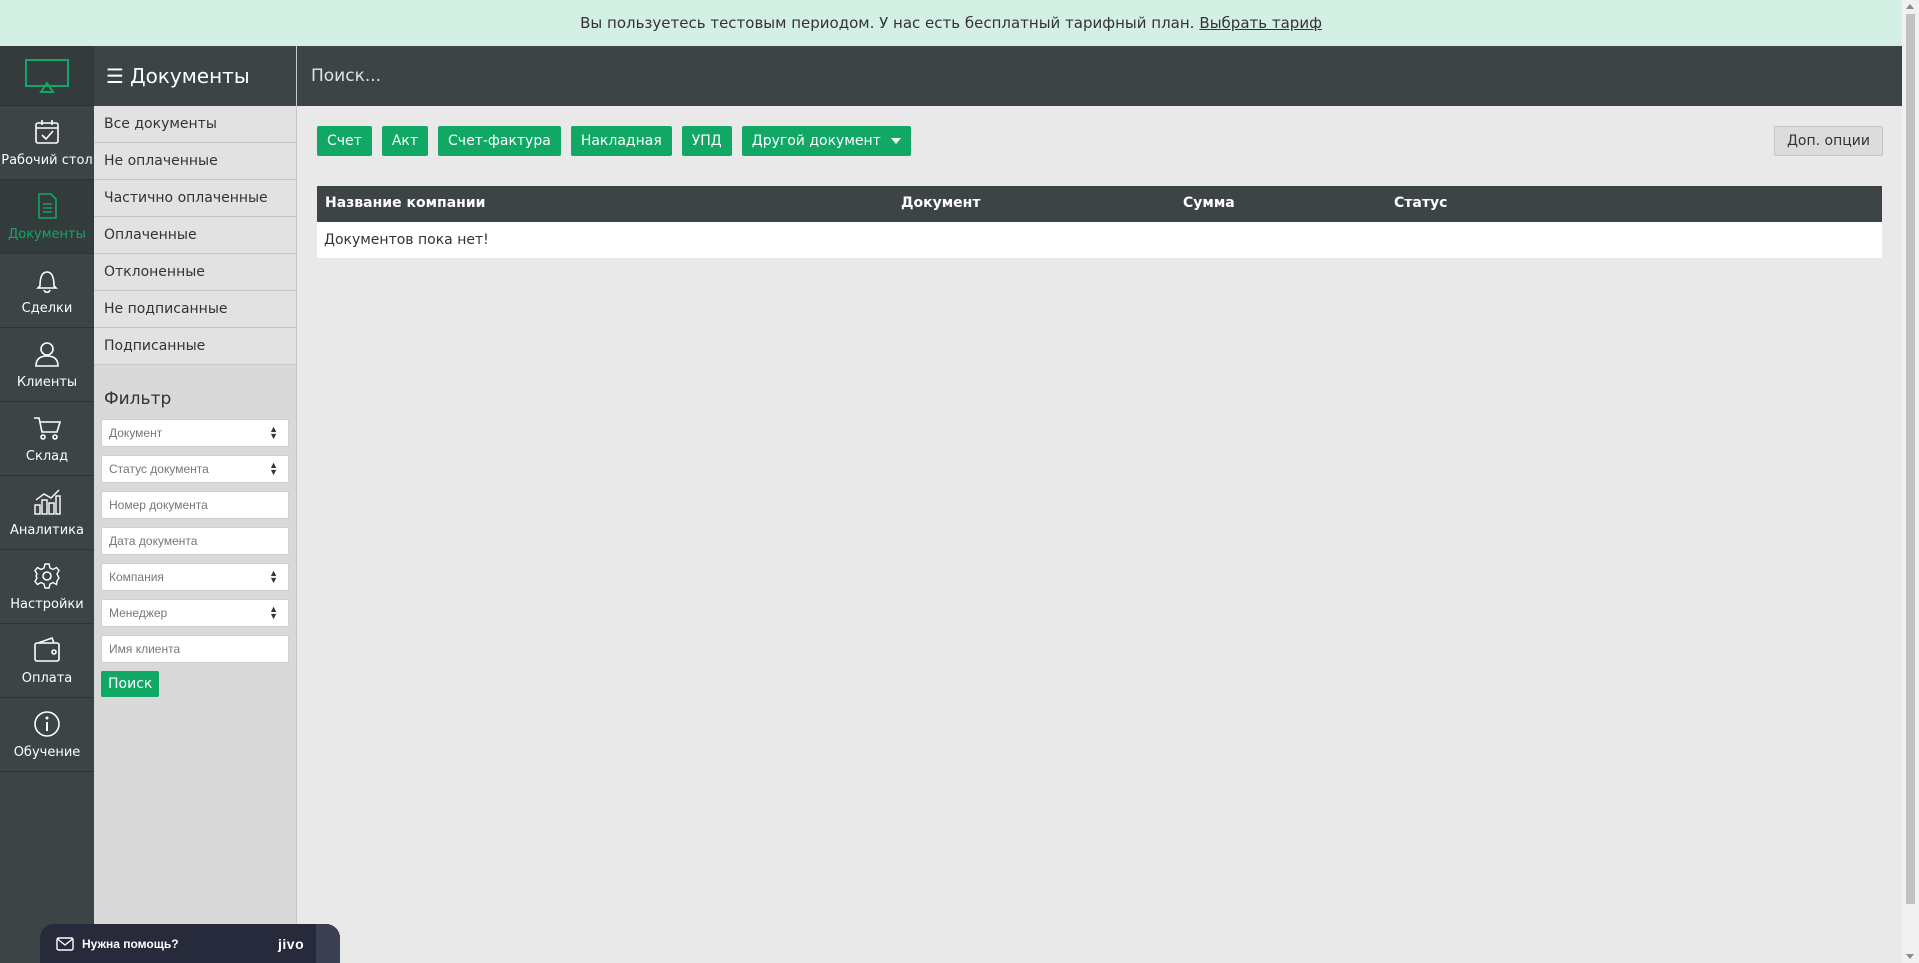 The image size is (1919, 963). What do you see at coordinates (190, 943) in the screenshot?
I see `help-chat-widget: Нужна помощь? jivo` at bounding box center [190, 943].